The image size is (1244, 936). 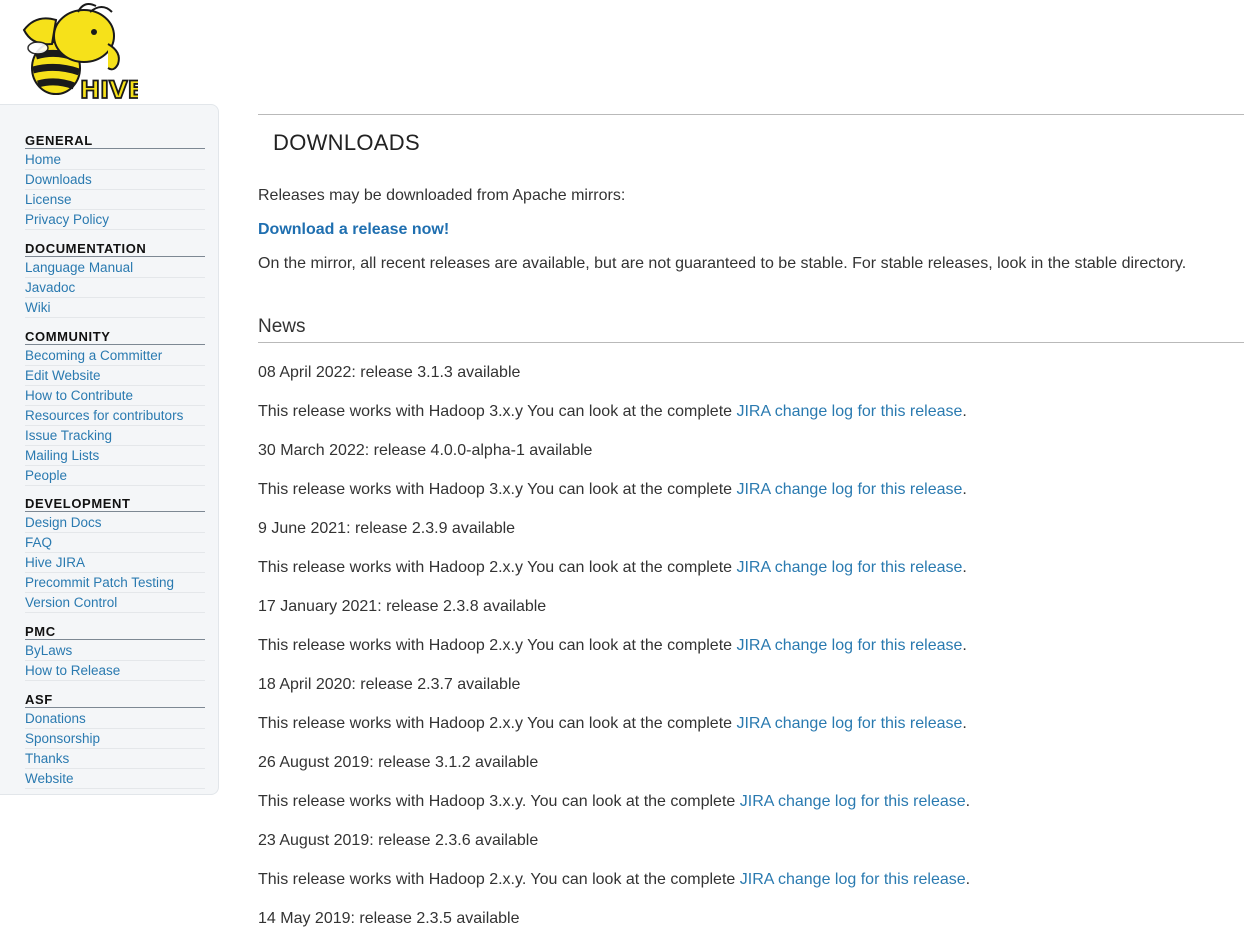 I want to click on nav-section-asf: ASF Donations Sponsorship Thanks Website, so click(x=115, y=741).